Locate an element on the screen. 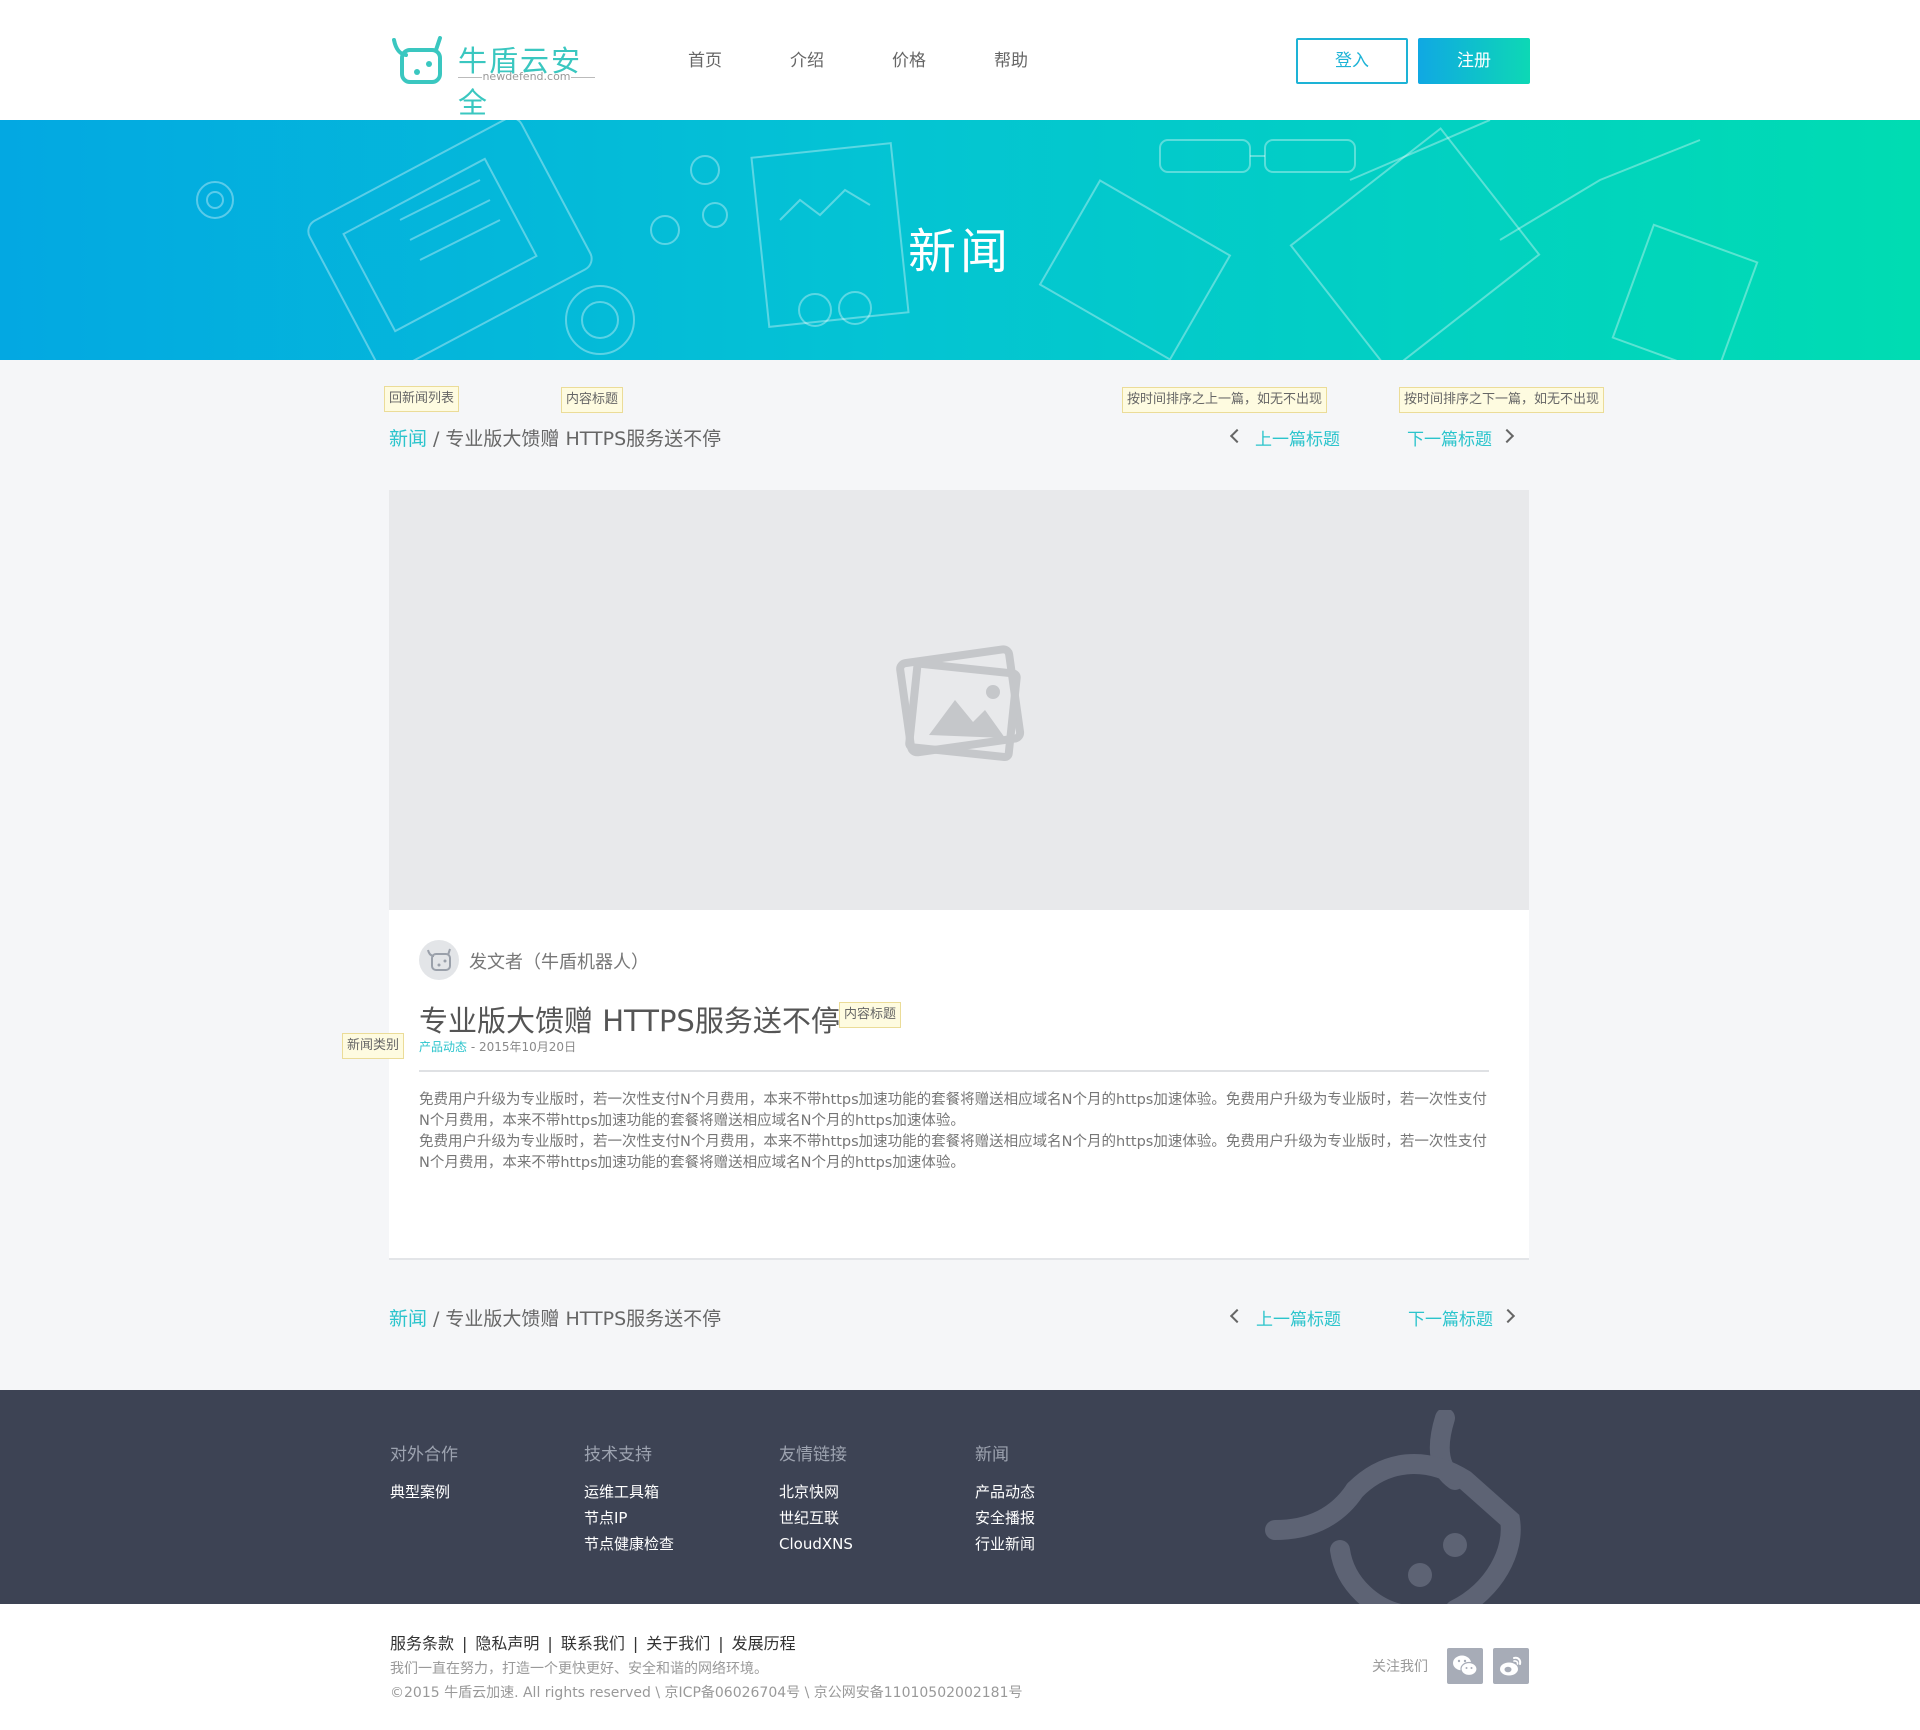 Image resolution: width=1920 pixels, height=1730 pixels. breadcrumb-top: 新闻 / 专业版大馈赠 HTTPS服务送不停 is located at coordinates (555, 437).